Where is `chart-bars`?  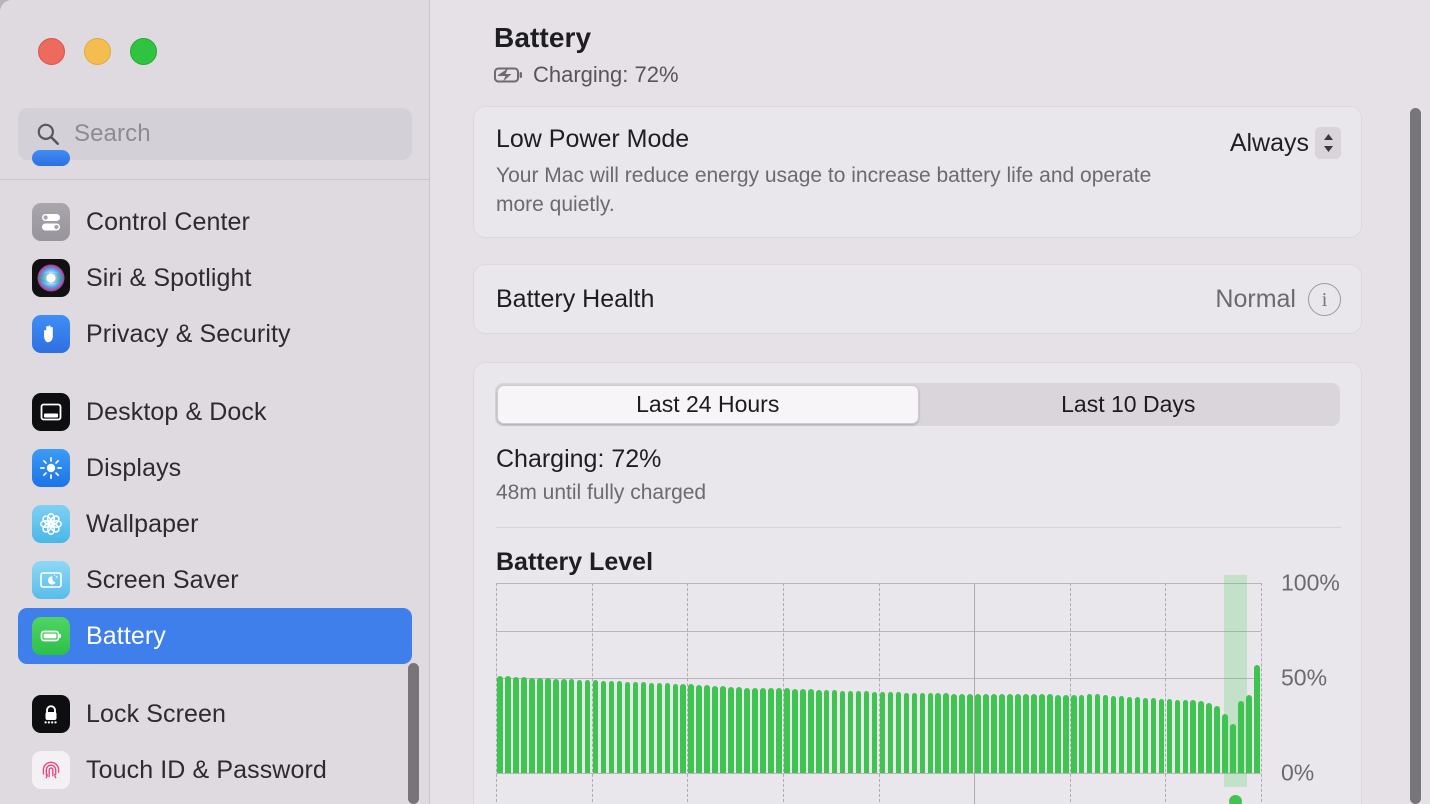
chart-bars is located at coordinates (878, 678).